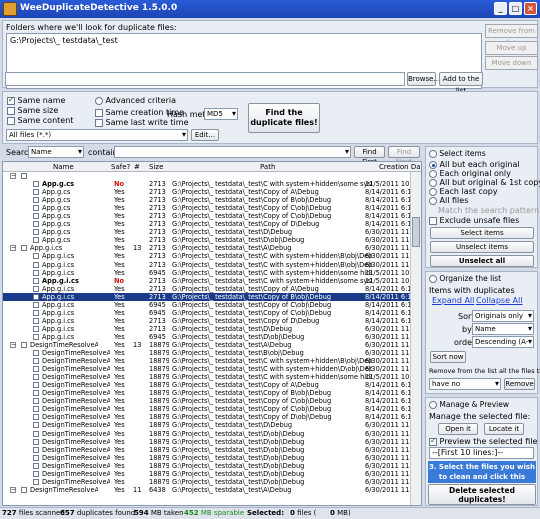  I want to click on expand-all-link: Expand All, so click(453, 300).